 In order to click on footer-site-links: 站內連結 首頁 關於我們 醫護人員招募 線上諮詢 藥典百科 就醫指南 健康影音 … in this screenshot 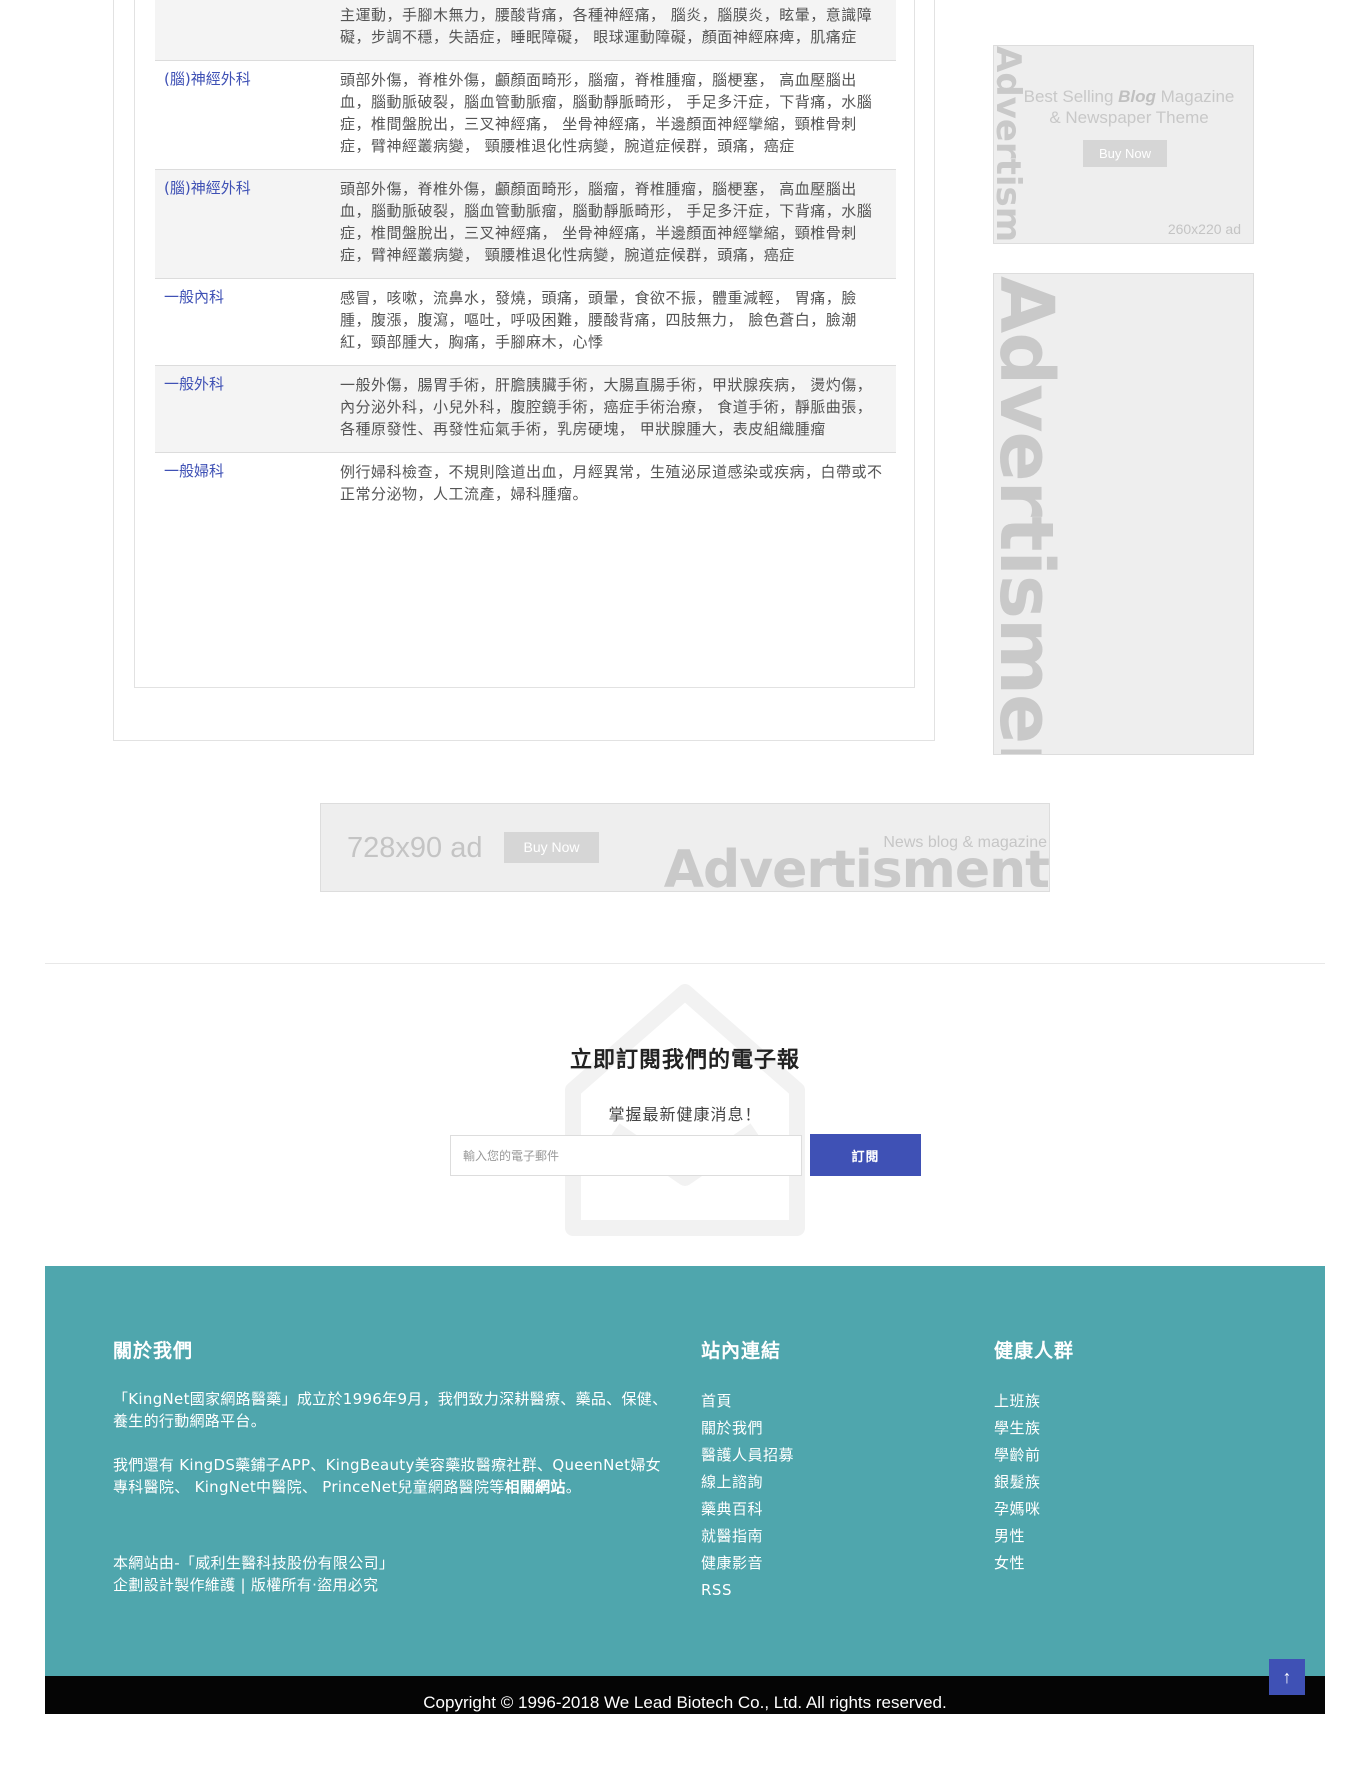, I will do `click(747, 1470)`.